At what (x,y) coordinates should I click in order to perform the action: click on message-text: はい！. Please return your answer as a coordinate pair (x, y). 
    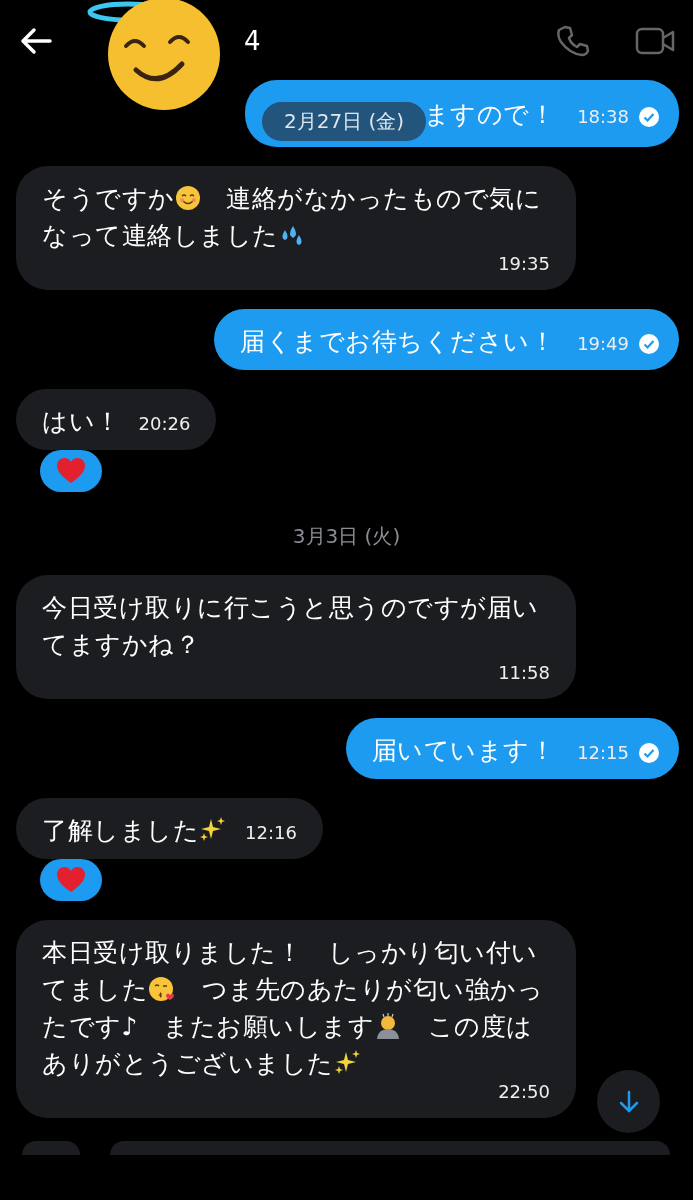
    Looking at the image, I should click on (81, 422).